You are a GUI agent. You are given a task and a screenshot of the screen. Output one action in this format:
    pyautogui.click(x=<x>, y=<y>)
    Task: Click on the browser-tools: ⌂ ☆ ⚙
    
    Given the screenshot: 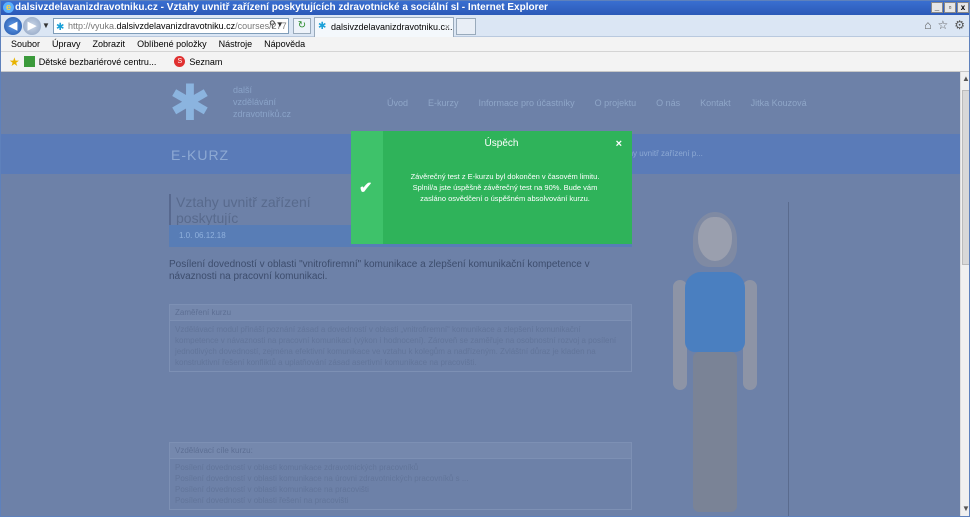 What is the action you would take?
    pyautogui.click(x=944, y=25)
    